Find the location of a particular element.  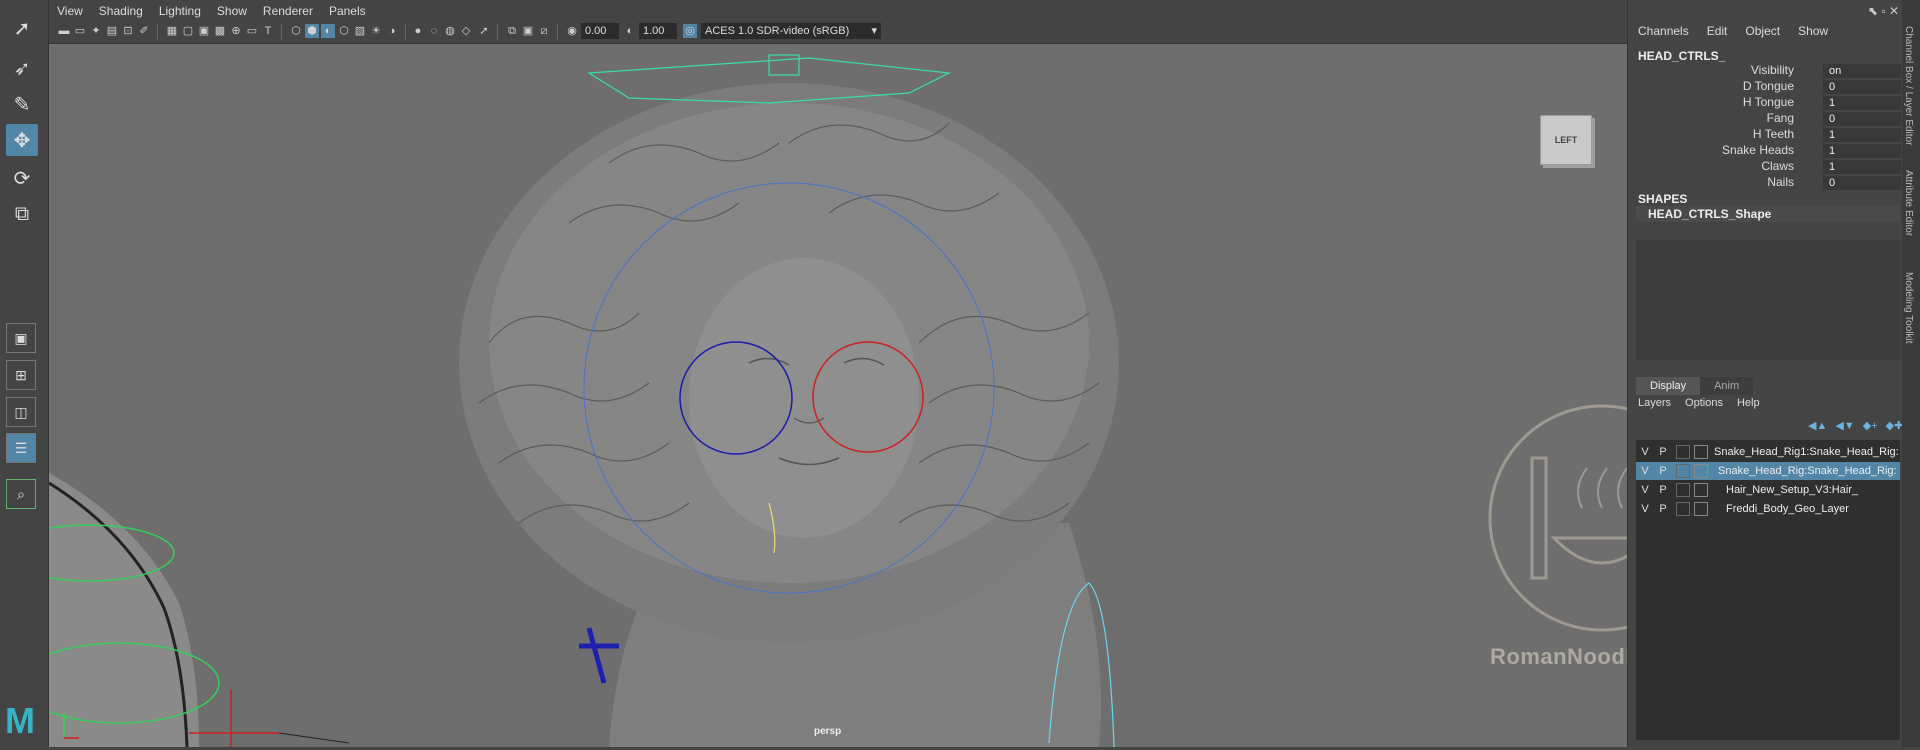

menu-edit: Edit is located at coordinates (1717, 31).